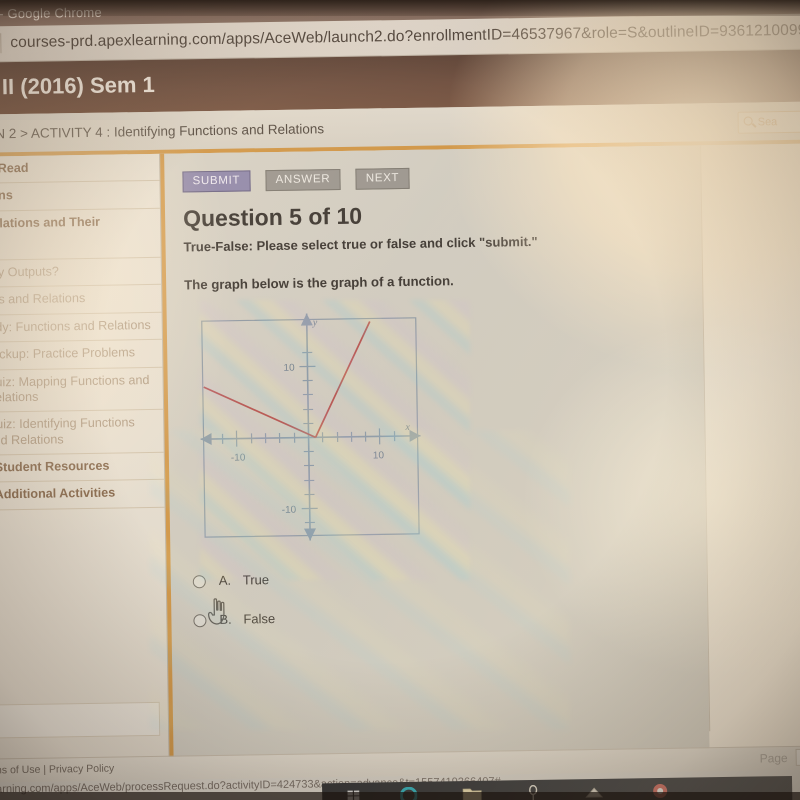  I want to click on submit-button: SUBMIT, so click(216, 181).